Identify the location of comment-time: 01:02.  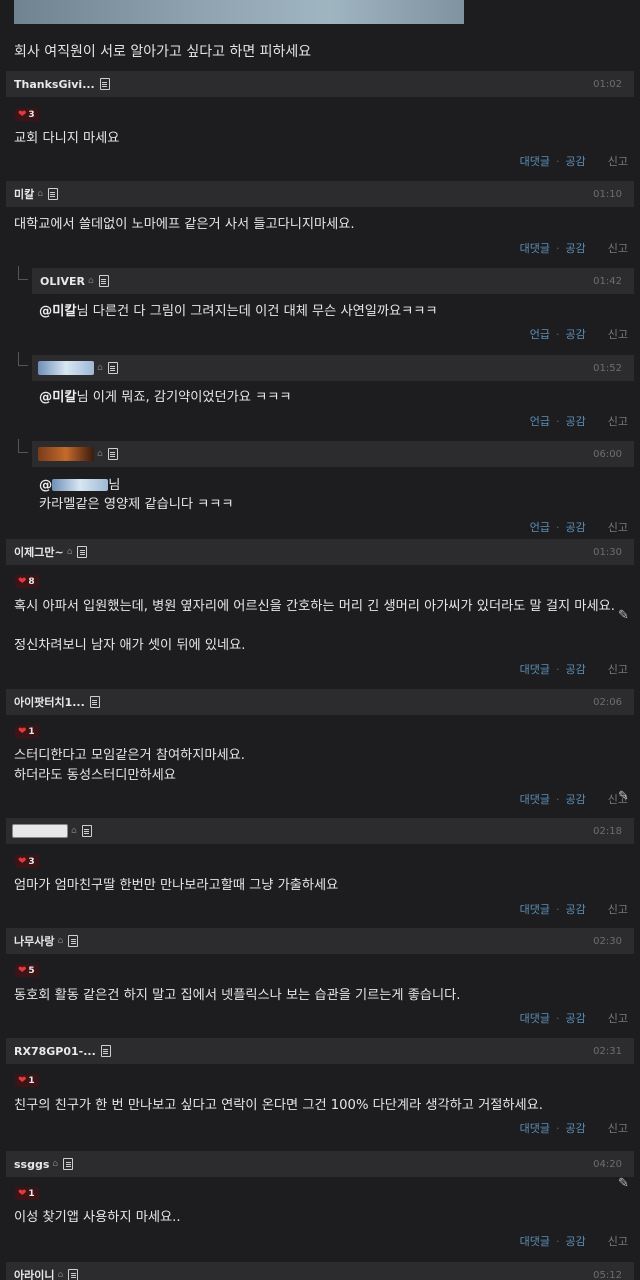
(607, 84).